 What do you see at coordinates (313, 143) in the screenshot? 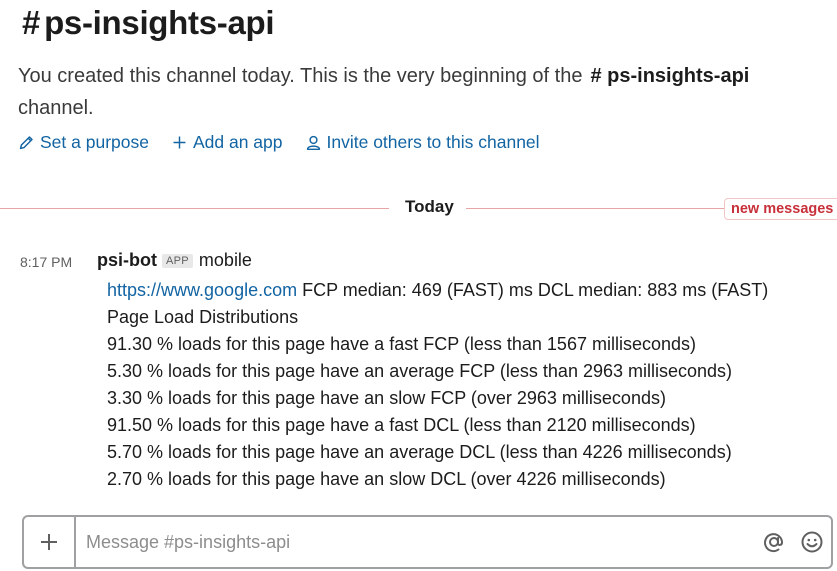
I see `person-icon` at bounding box center [313, 143].